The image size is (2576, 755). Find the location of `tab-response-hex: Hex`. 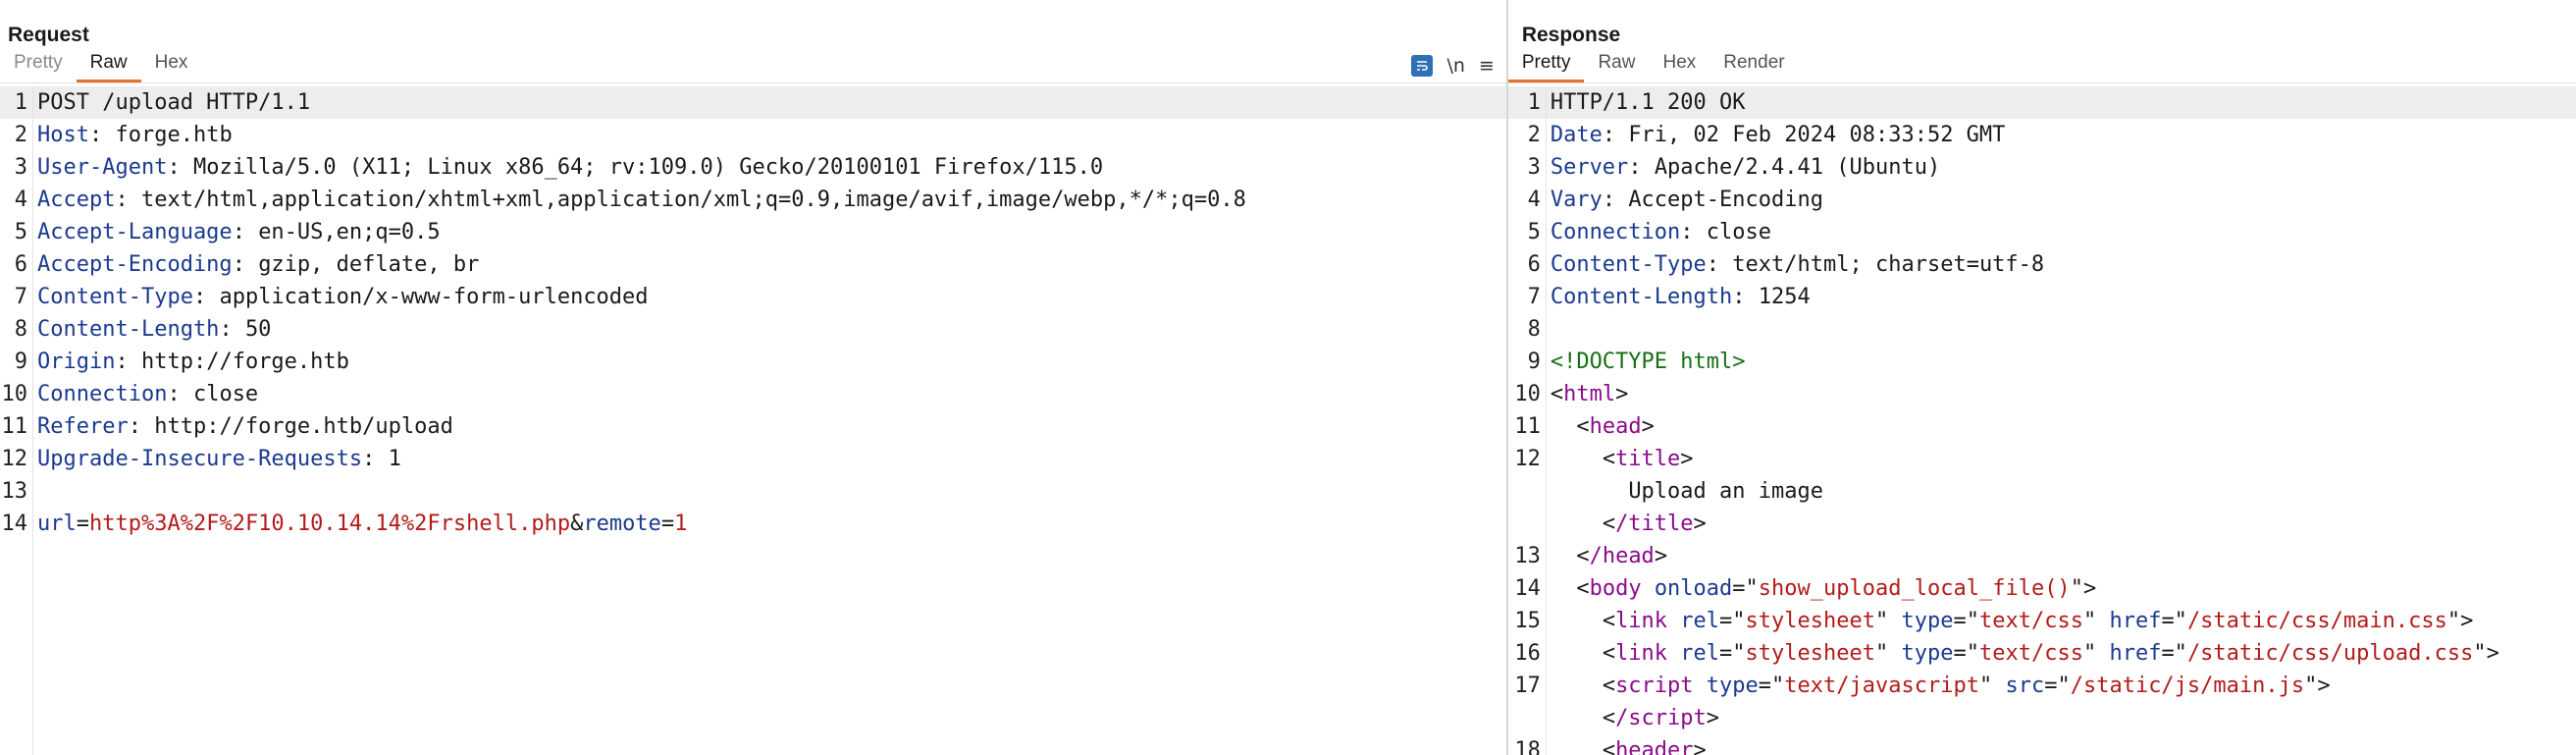

tab-response-hex: Hex is located at coordinates (1679, 67).